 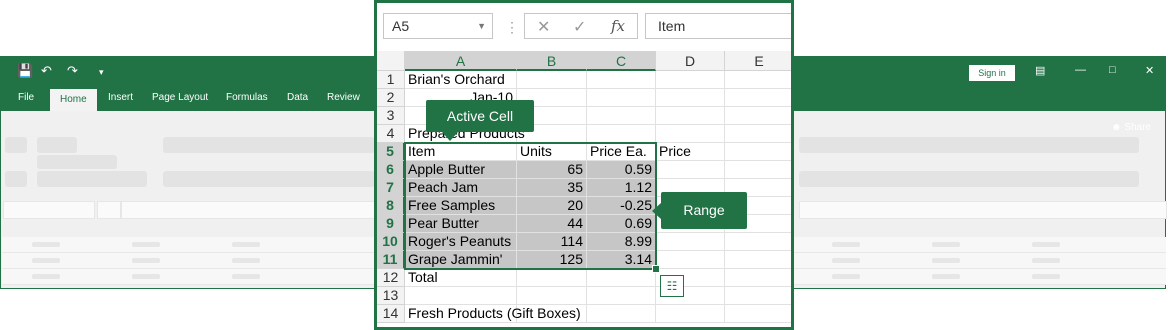 I want to click on cell-b6: 65, so click(x=552, y=170).